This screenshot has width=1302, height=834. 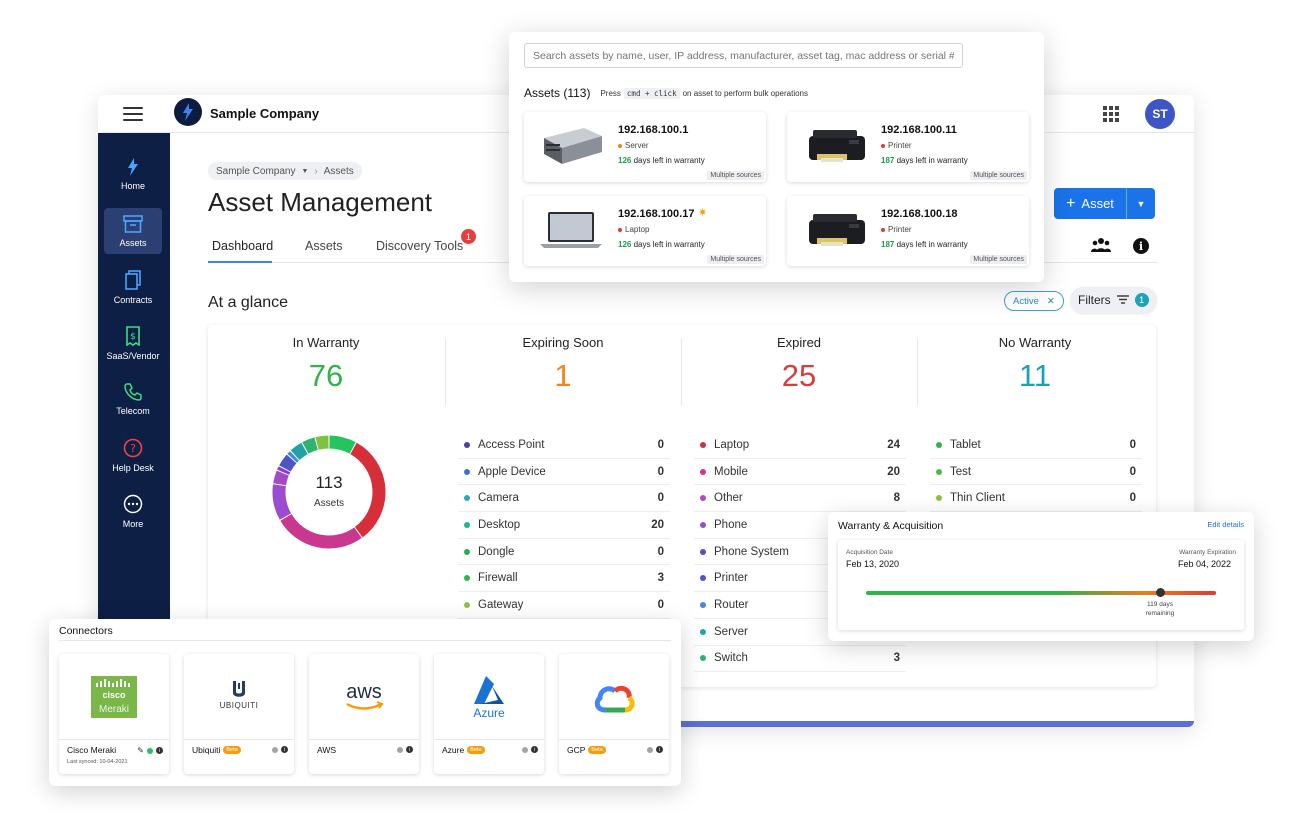 What do you see at coordinates (489, 714) in the screenshot?
I see `connector-card-azure: Azure Azure Beta i` at bounding box center [489, 714].